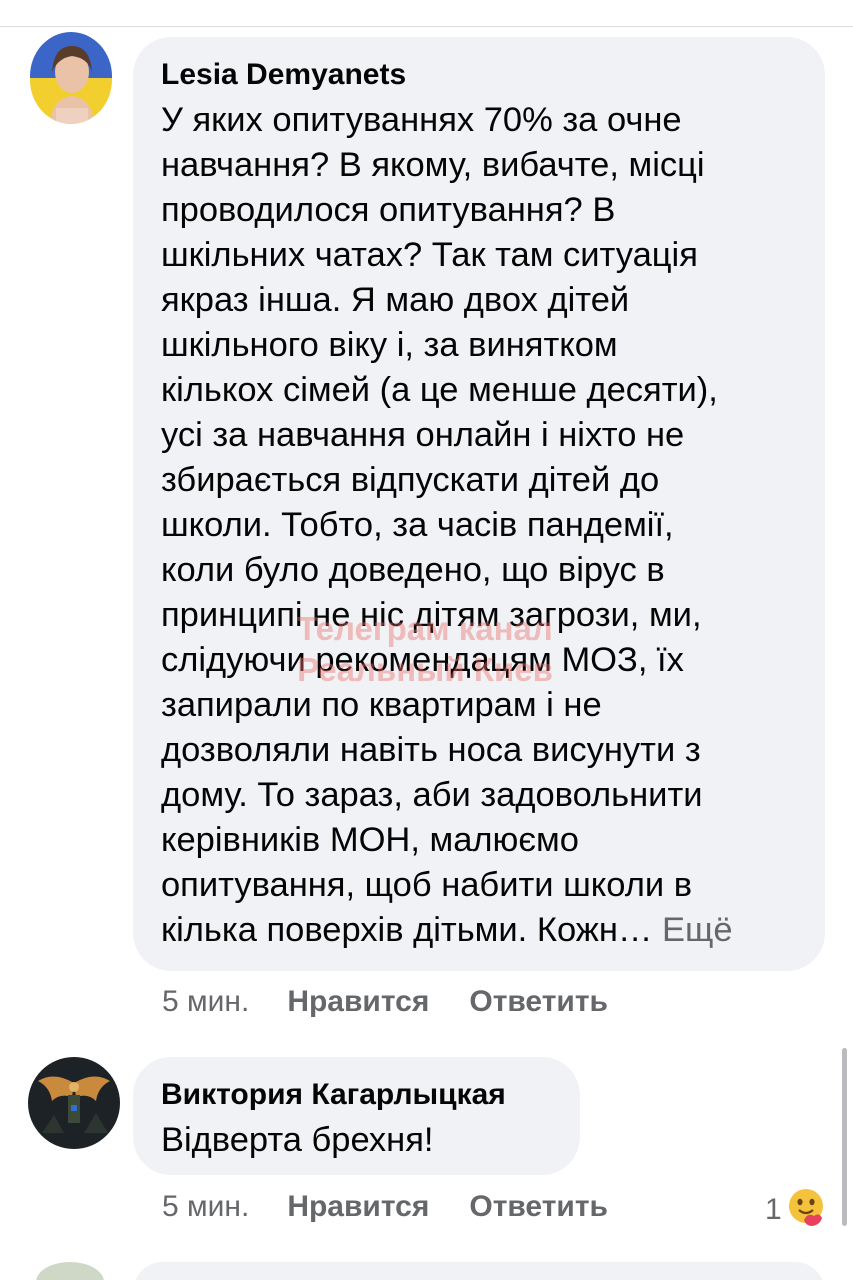  What do you see at coordinates (432, 795) in the screenshot?
I see `comment-text-line: дому. То зараз, аби задовольнити` at bounding box center [432, 795].